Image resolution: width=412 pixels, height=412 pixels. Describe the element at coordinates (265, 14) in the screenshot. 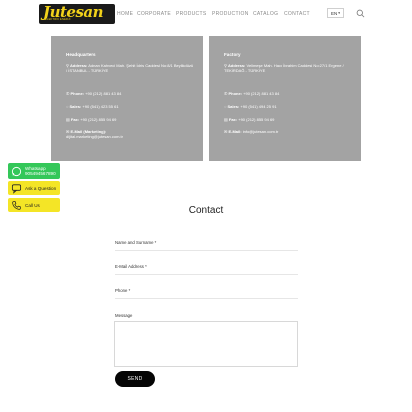

I see `nav-catalog: CATALOG` at that location.